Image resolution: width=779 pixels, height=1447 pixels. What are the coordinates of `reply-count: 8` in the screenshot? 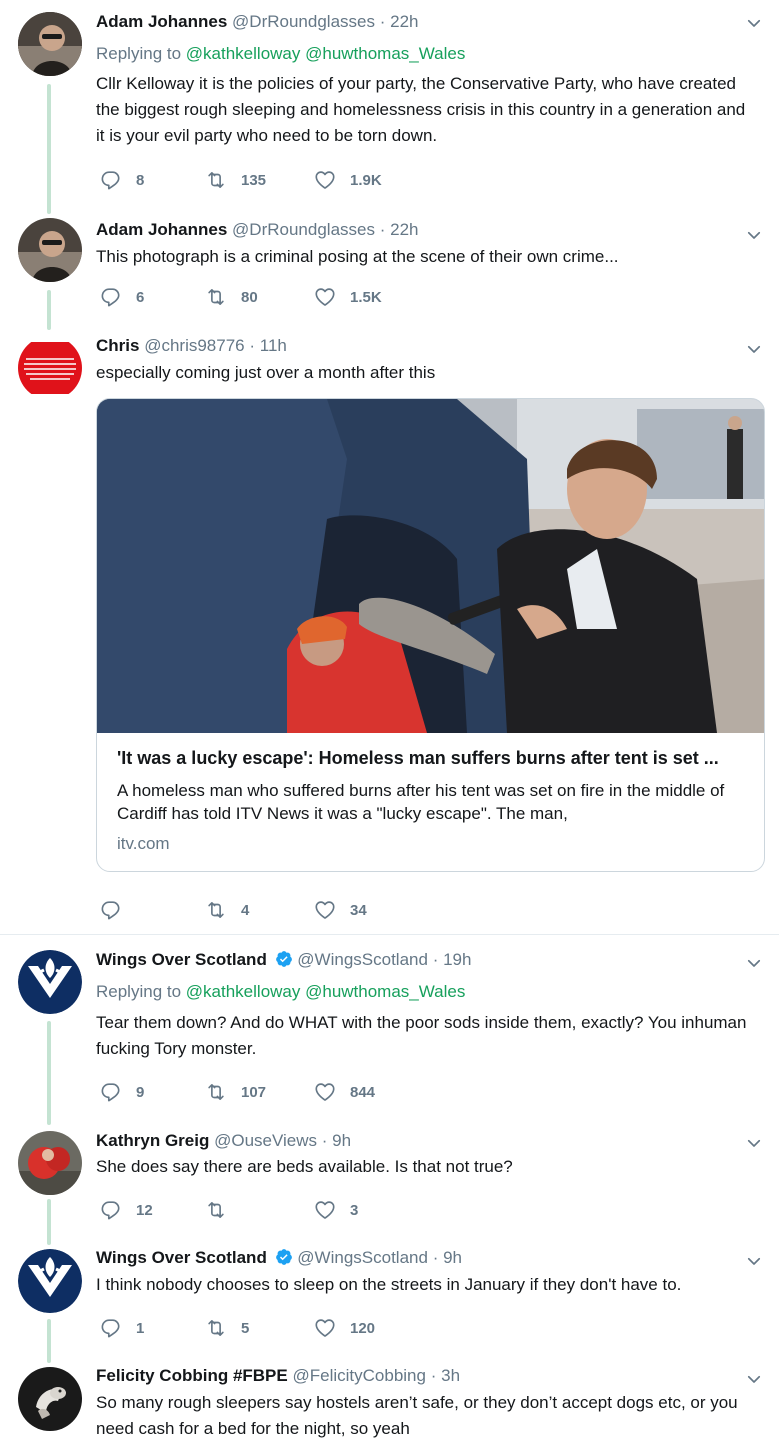 It's located at (140, 180).